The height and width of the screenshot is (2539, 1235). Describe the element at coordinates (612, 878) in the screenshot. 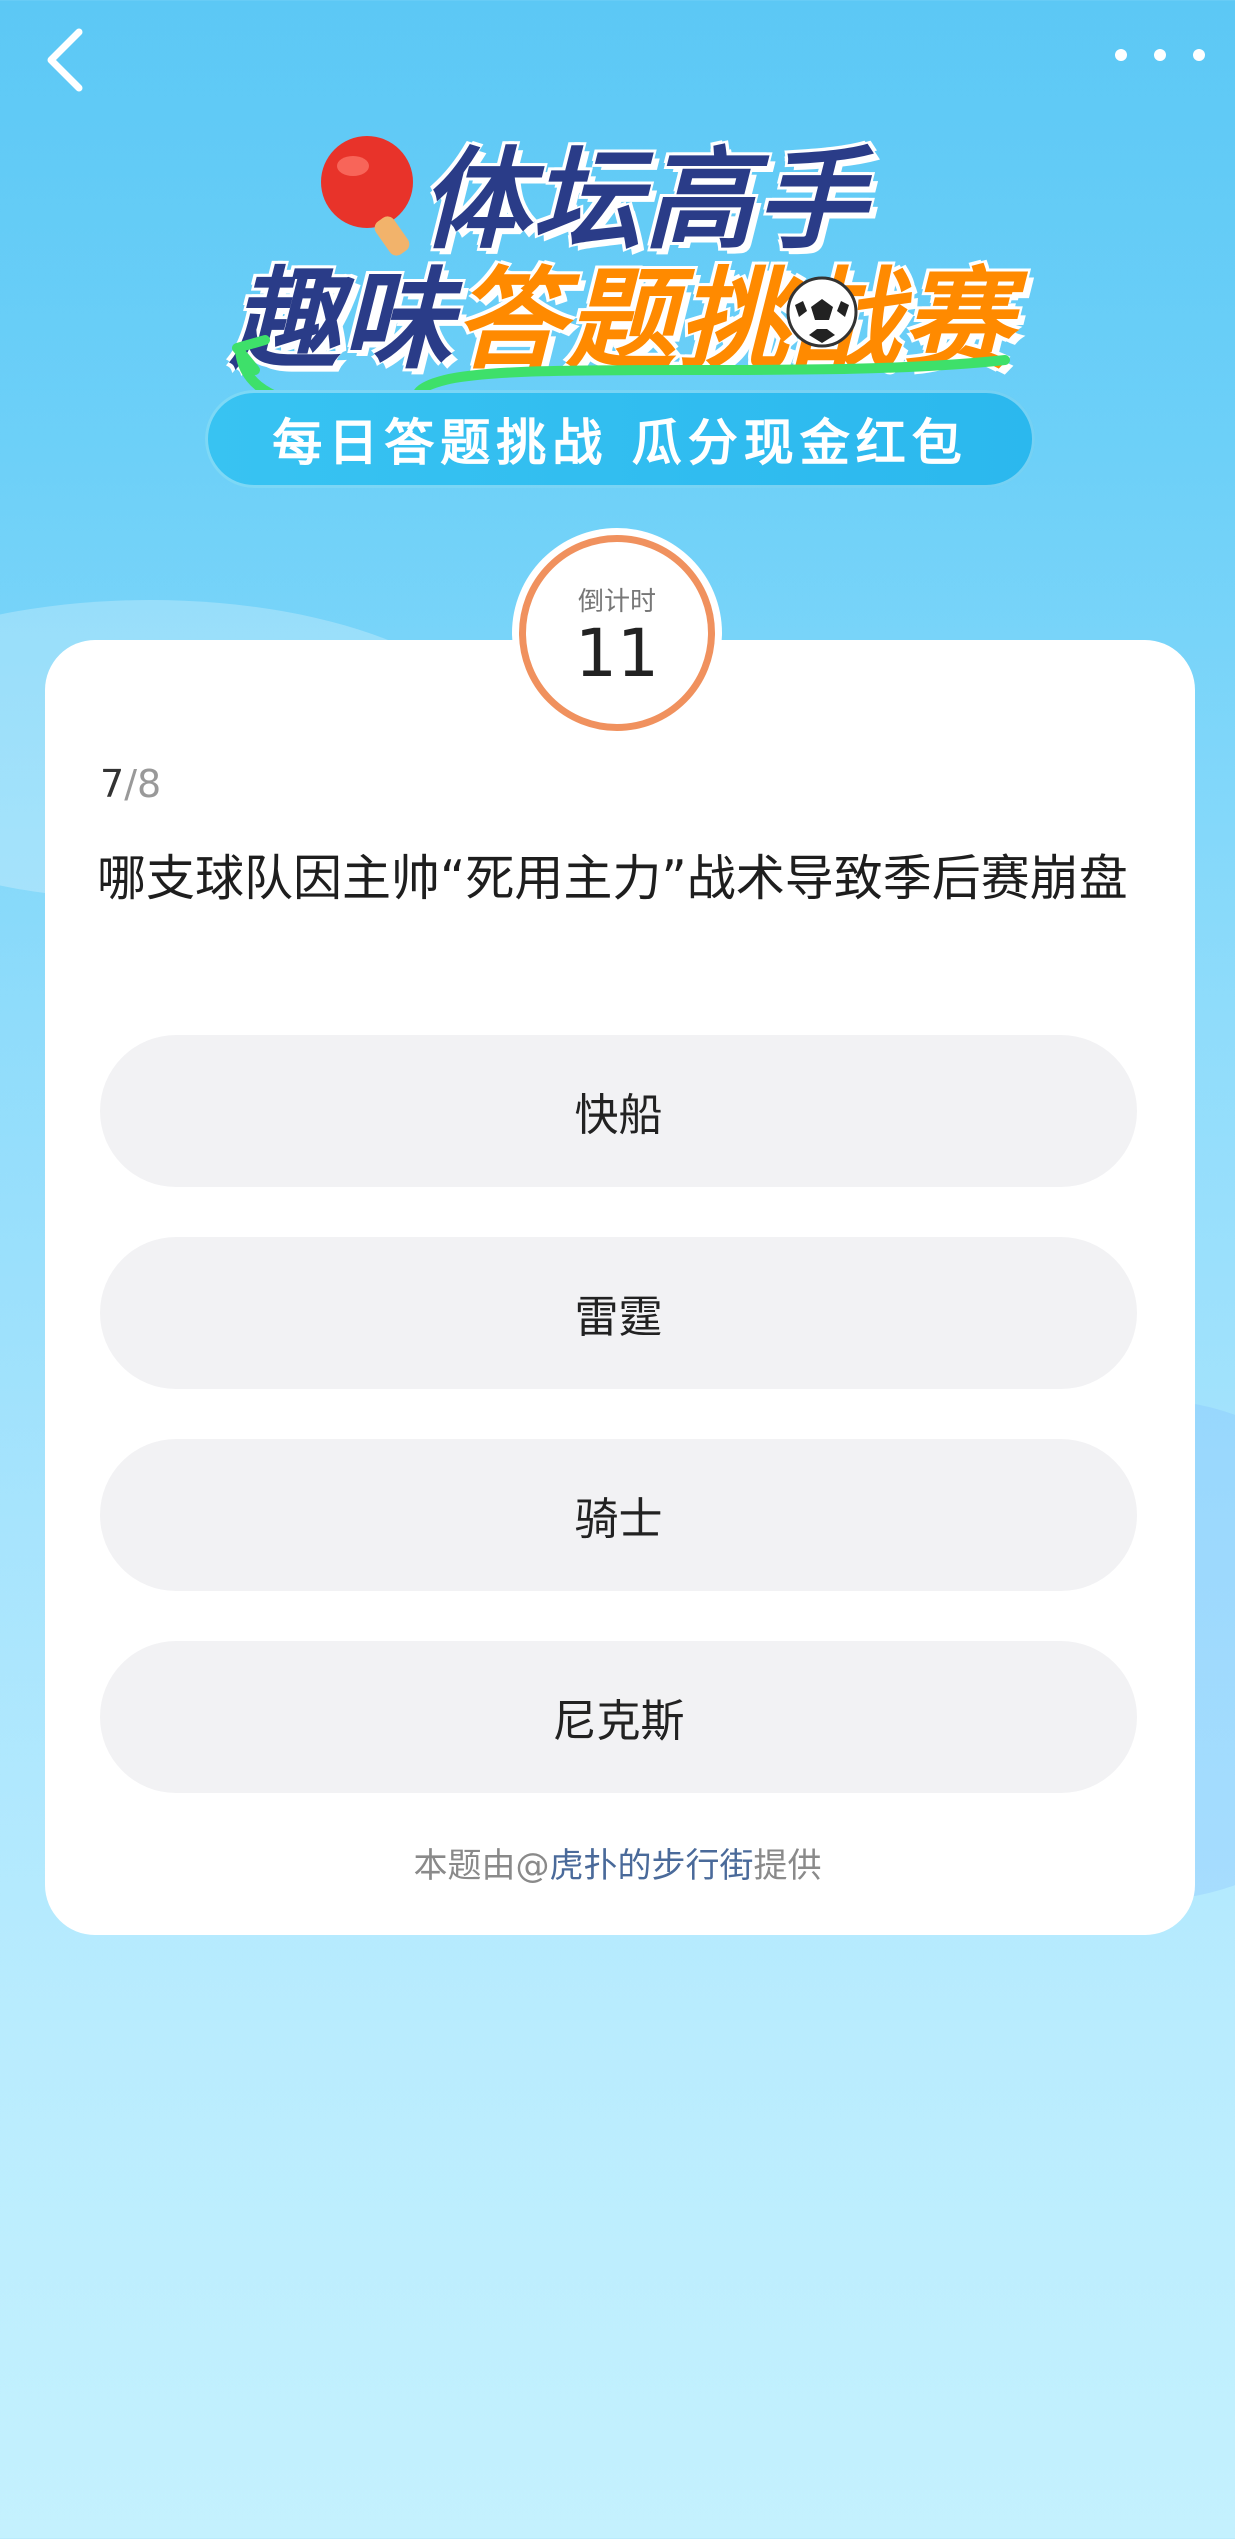

I see `question-text: 哪支球队因主帅“死用主力”战术导致季后赛崩盘` at that location.